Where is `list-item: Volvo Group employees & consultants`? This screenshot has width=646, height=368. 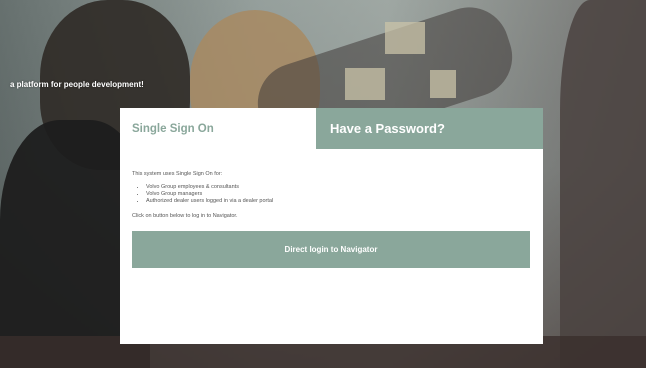
list-item: Volvo Group employees & consultants is located at coordinates (338, 187).